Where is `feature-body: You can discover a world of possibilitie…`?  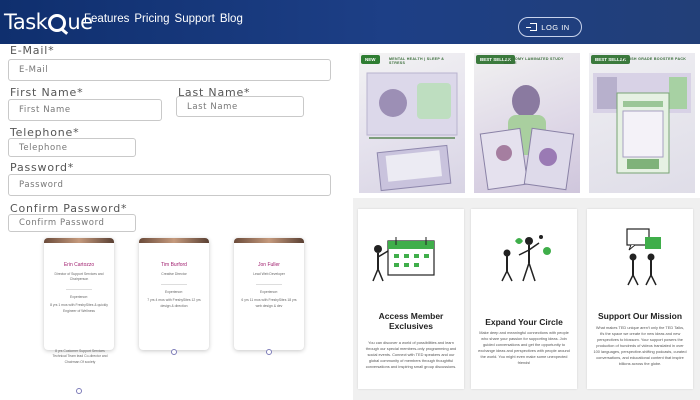
feature-body: You can discover a world of possibilitie… is located at coordinates (411, 355).